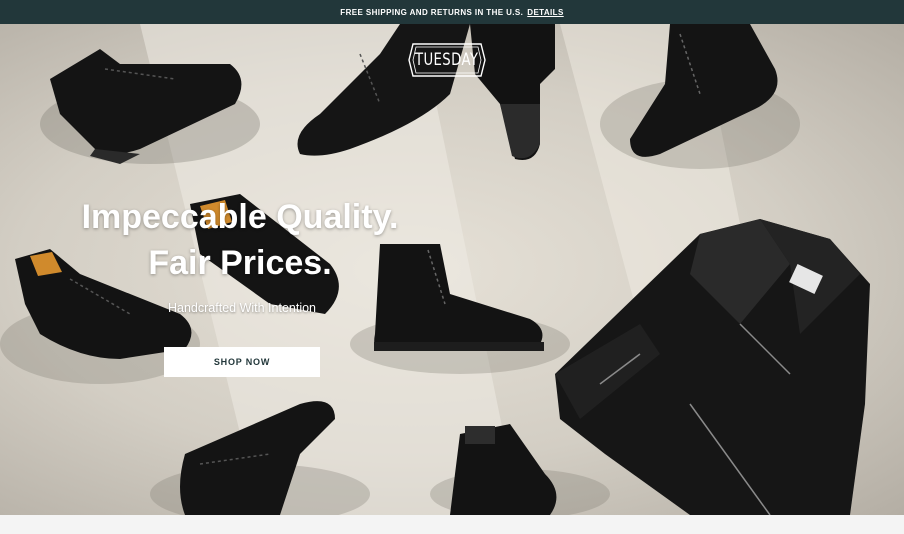 The height and width of the screenshot is (534, 904). I want to click on hero-subheadline: Handcrafted With Intention, so click(242, 308).